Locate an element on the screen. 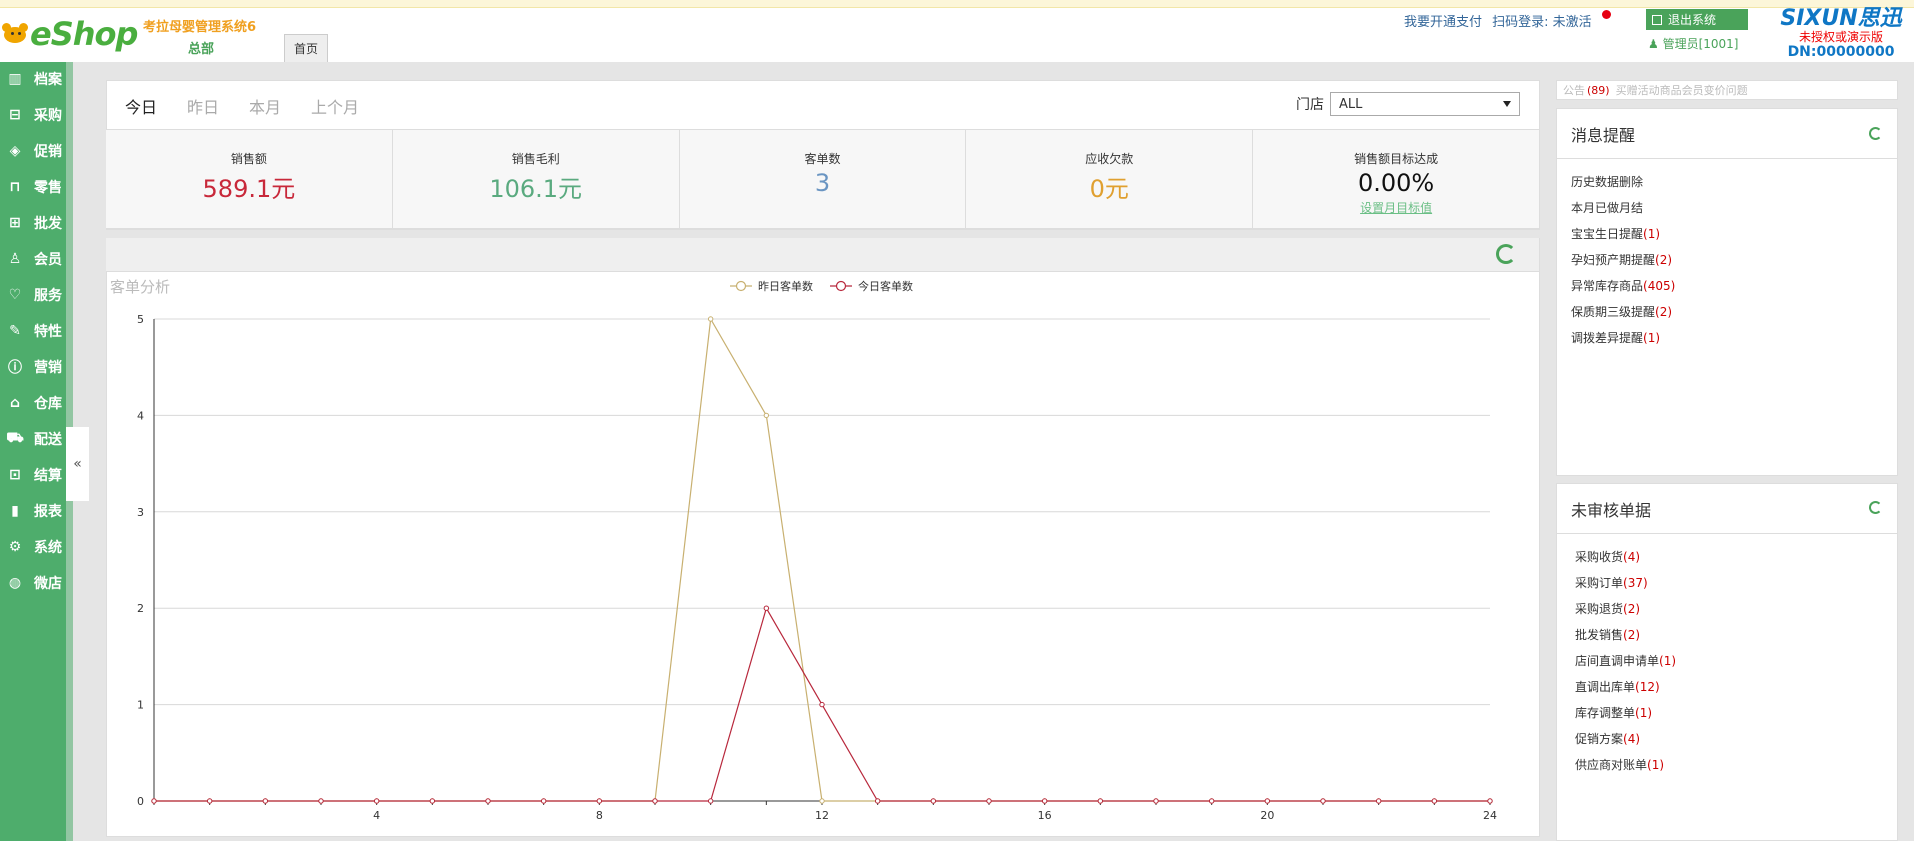  list-item: 批发销售(2) is located at coordinates (1736, 635).